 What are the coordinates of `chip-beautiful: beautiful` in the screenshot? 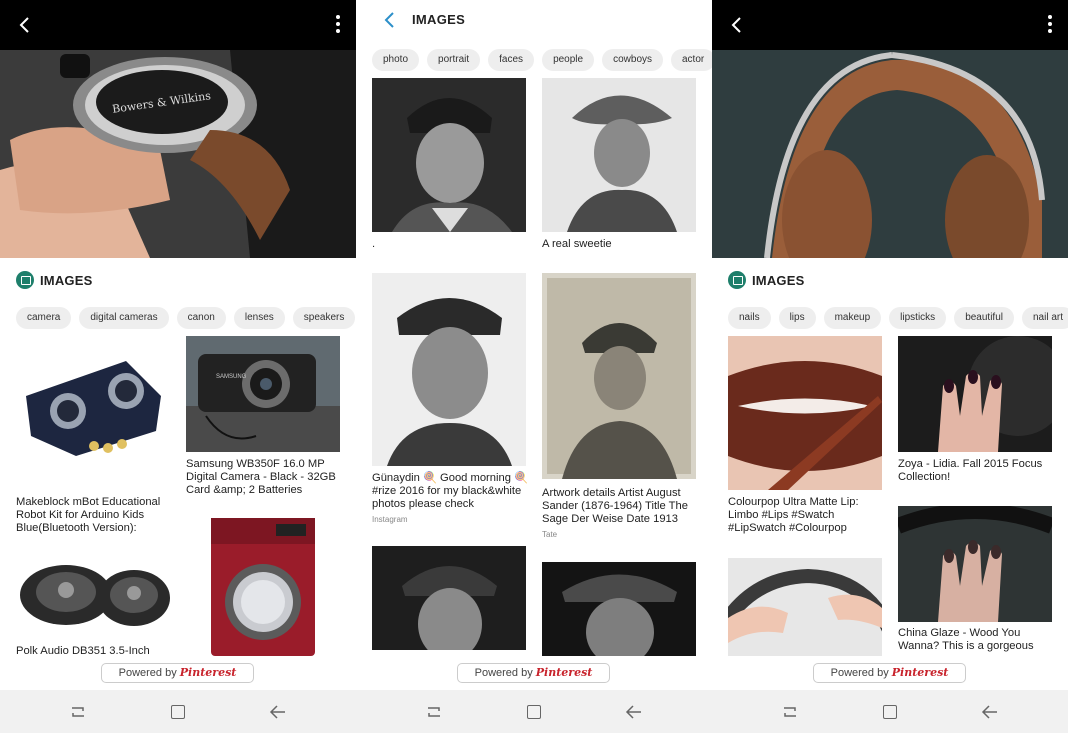 It's located at (984, 318).